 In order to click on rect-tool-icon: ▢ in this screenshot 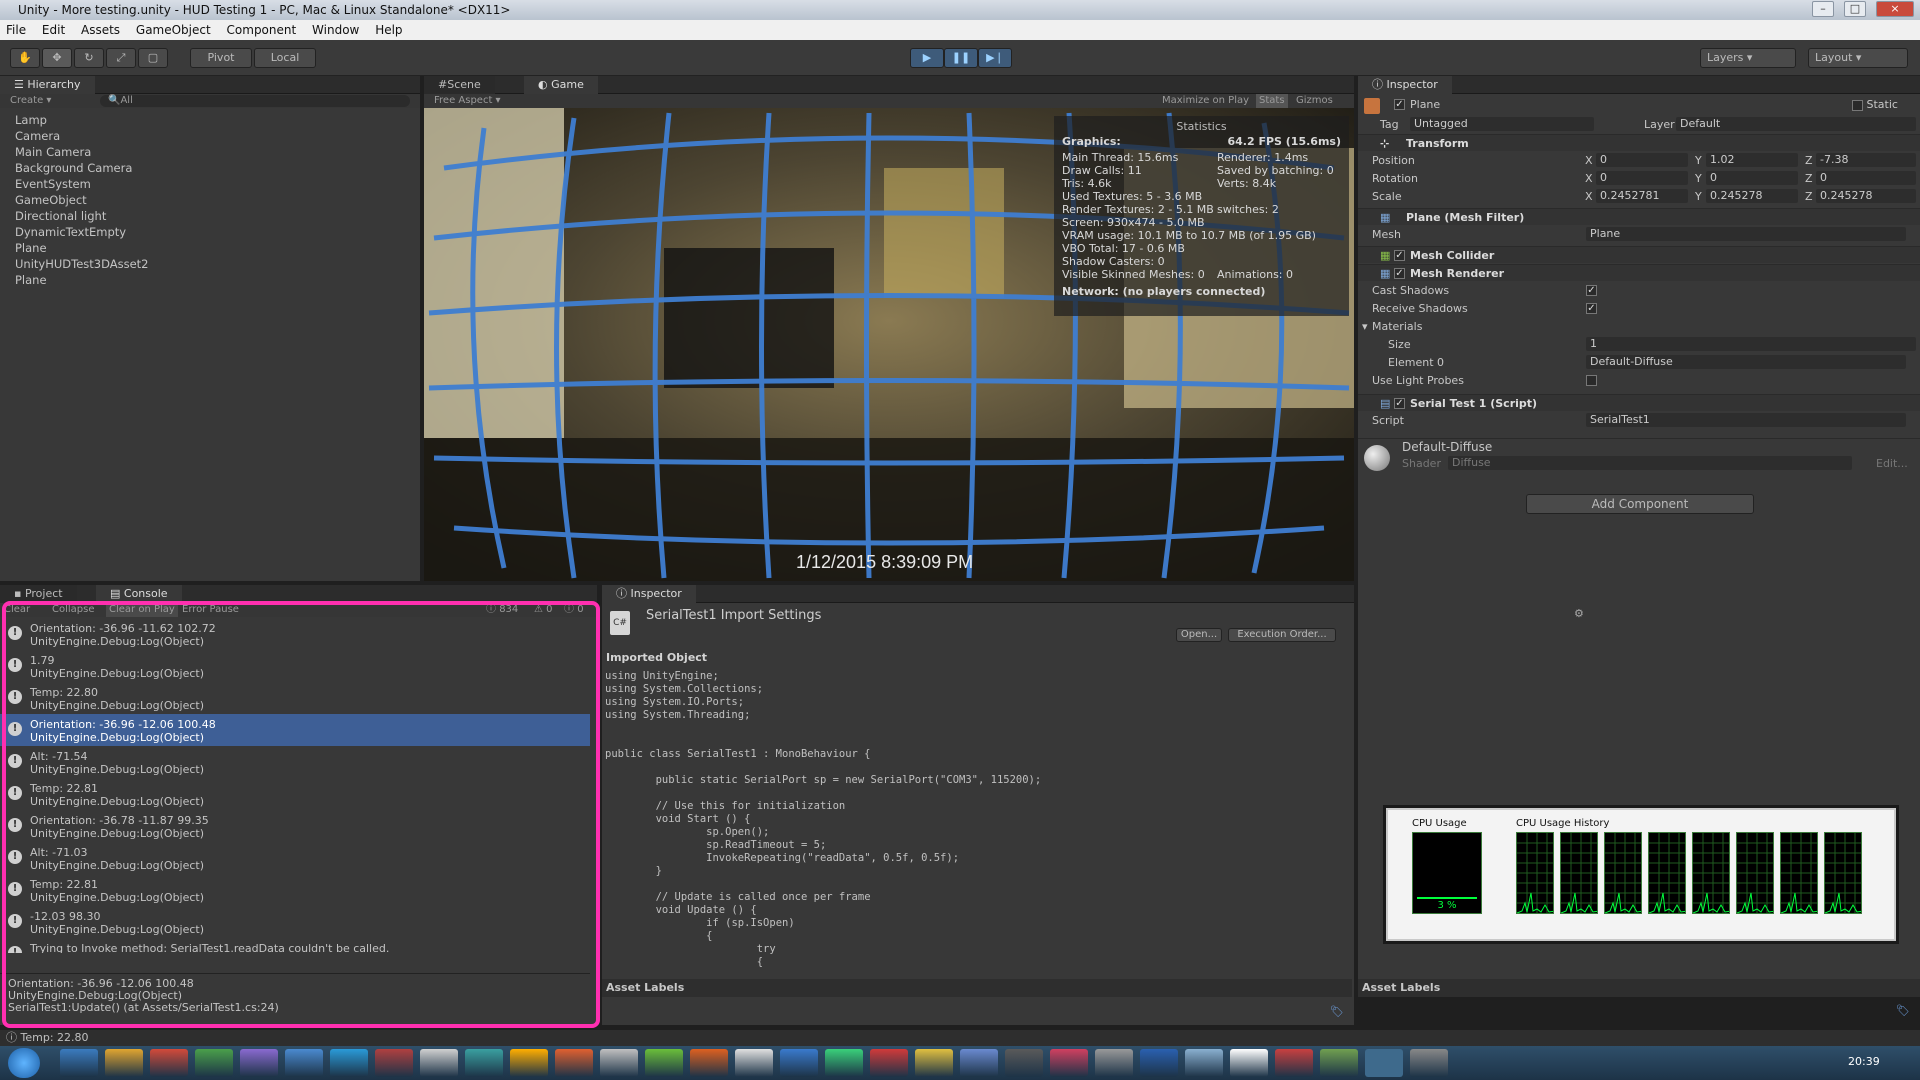, I will do `click(153, 58)`.